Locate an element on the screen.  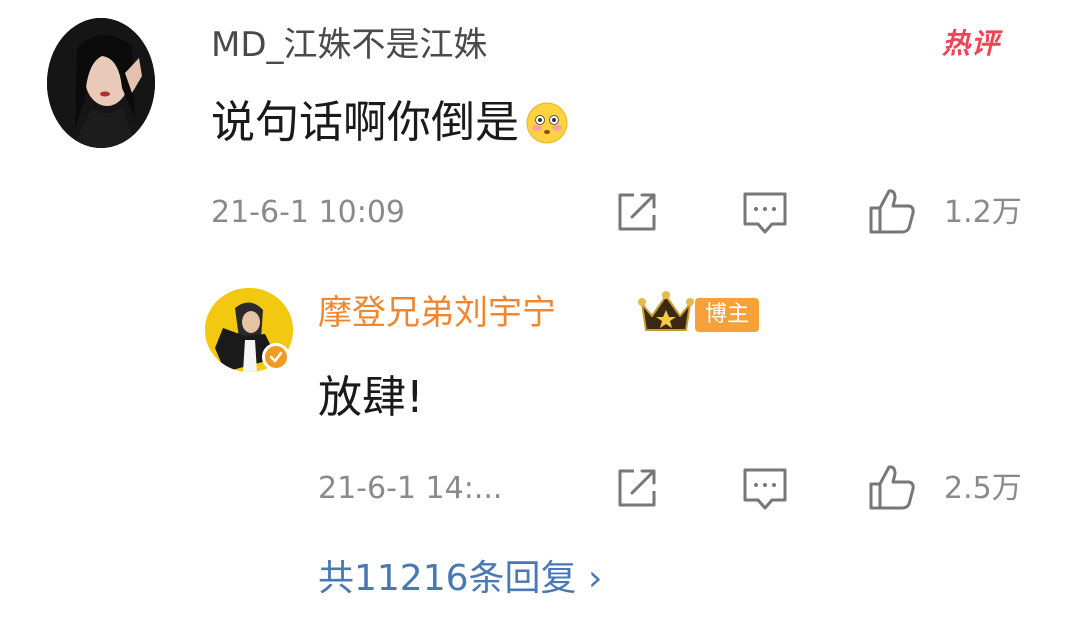
reply-like-icon is located at coordinates (892, 487).